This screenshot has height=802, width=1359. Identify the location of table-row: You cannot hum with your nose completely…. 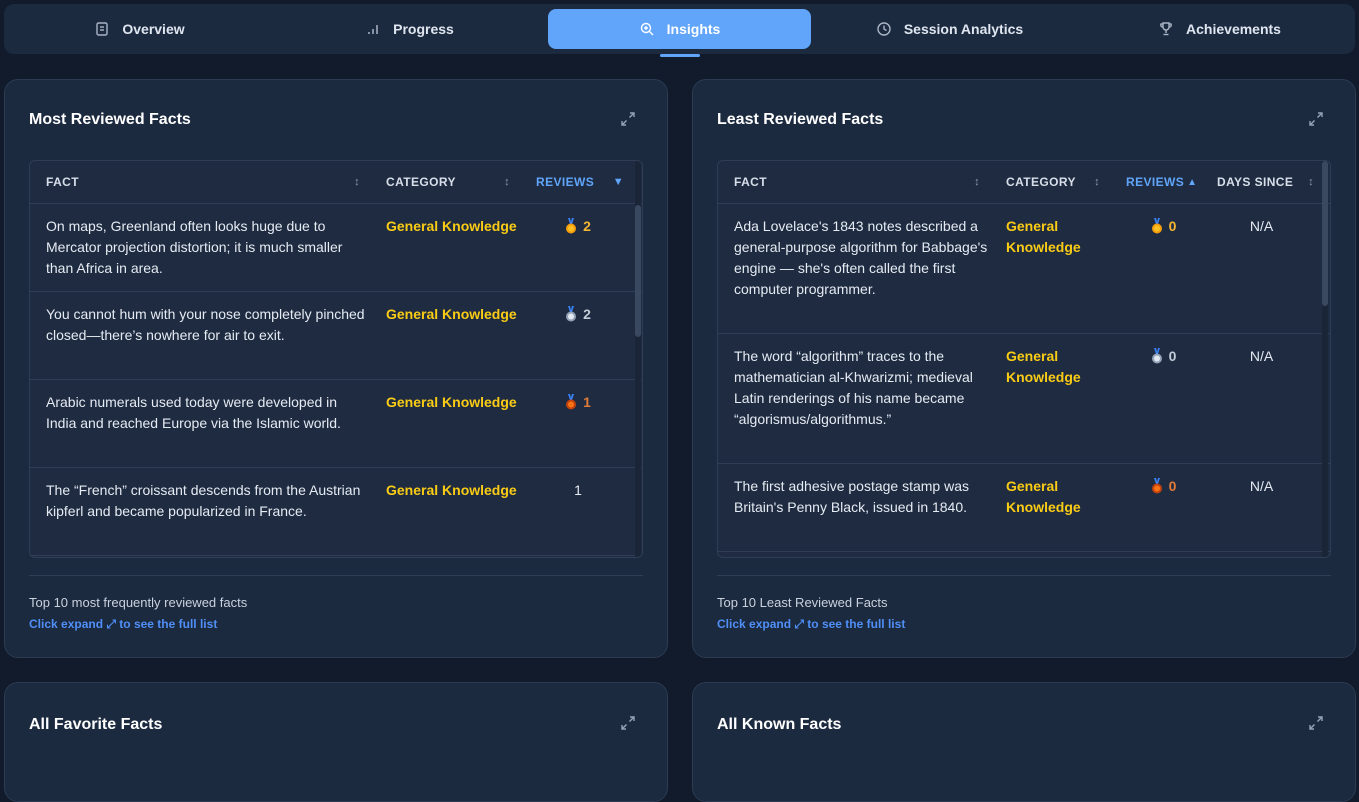
(336, 336).